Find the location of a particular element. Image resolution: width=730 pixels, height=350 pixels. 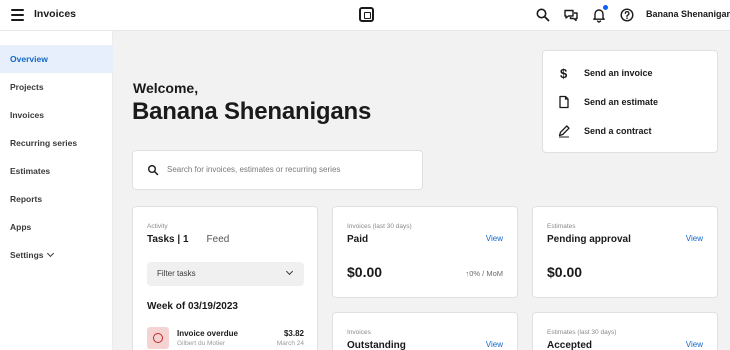

sidebar-item-settings: Settings is located at coordinates (56, 255).